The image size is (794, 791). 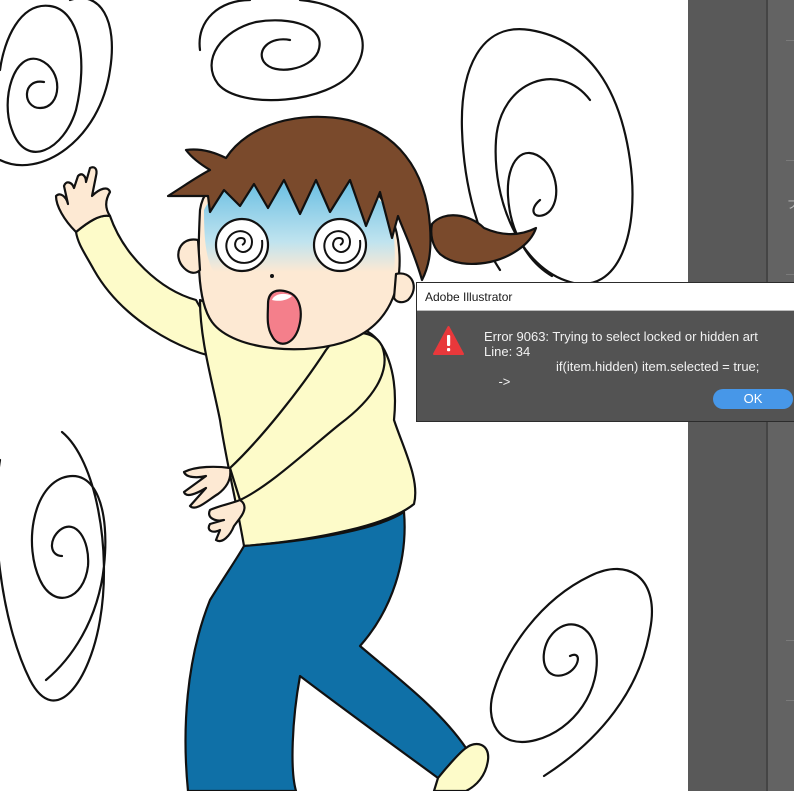 What do you see at coordinates (504, 381) in the screenshot?
I see `code-arrow: ->` at bounding box center [504, 381].